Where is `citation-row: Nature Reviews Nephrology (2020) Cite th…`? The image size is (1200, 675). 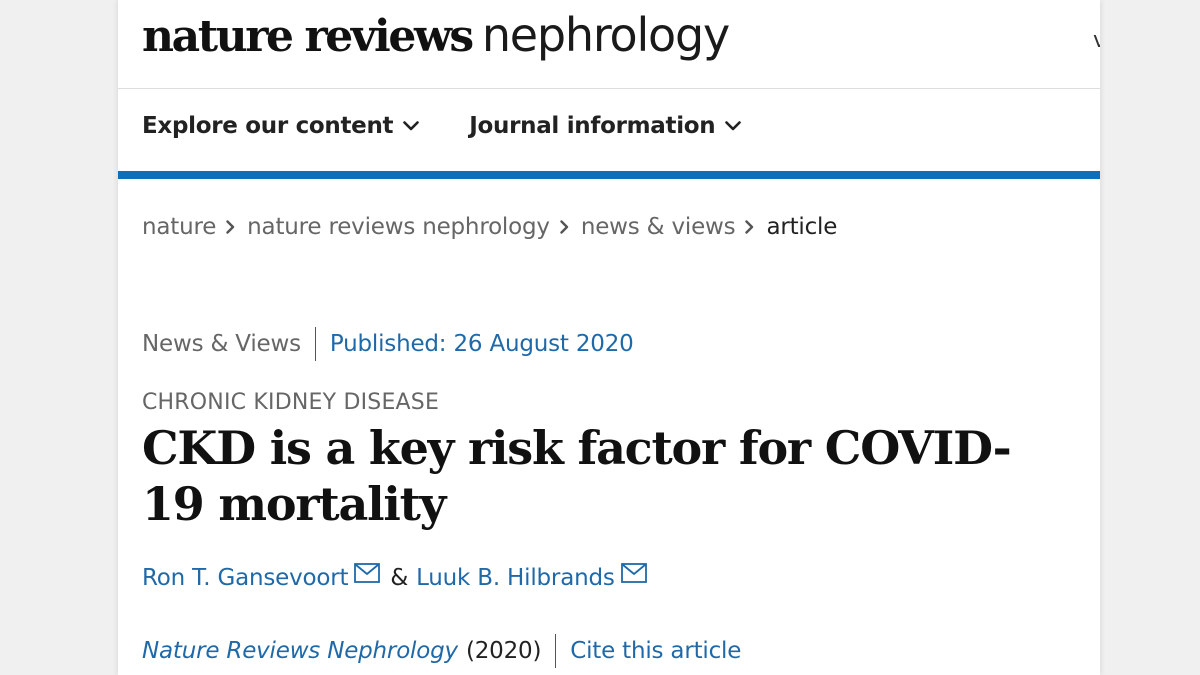 citation-row: Nature Reviews Nephrology (2020) Cite th… is located at coordinates (441, 651).